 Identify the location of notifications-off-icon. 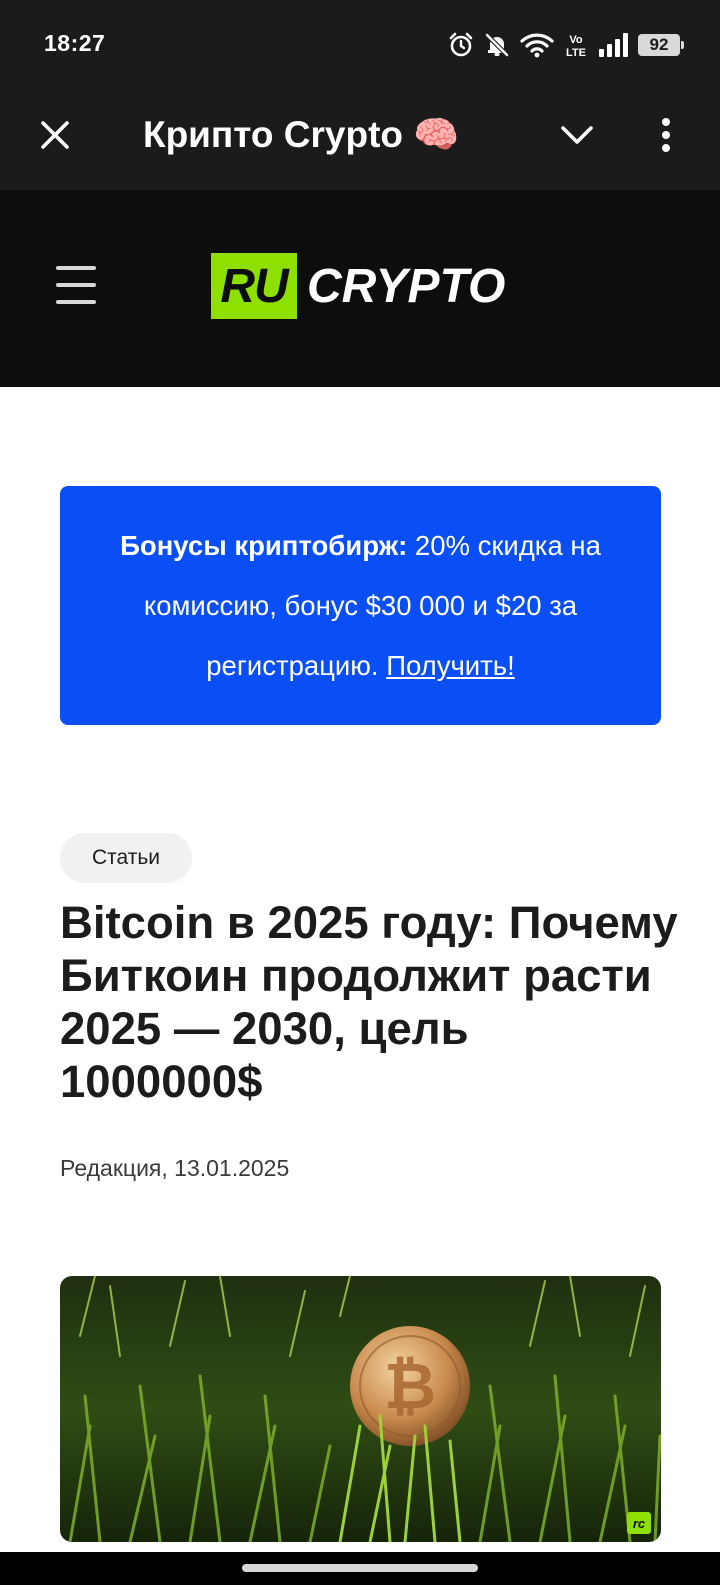
(497, 45).